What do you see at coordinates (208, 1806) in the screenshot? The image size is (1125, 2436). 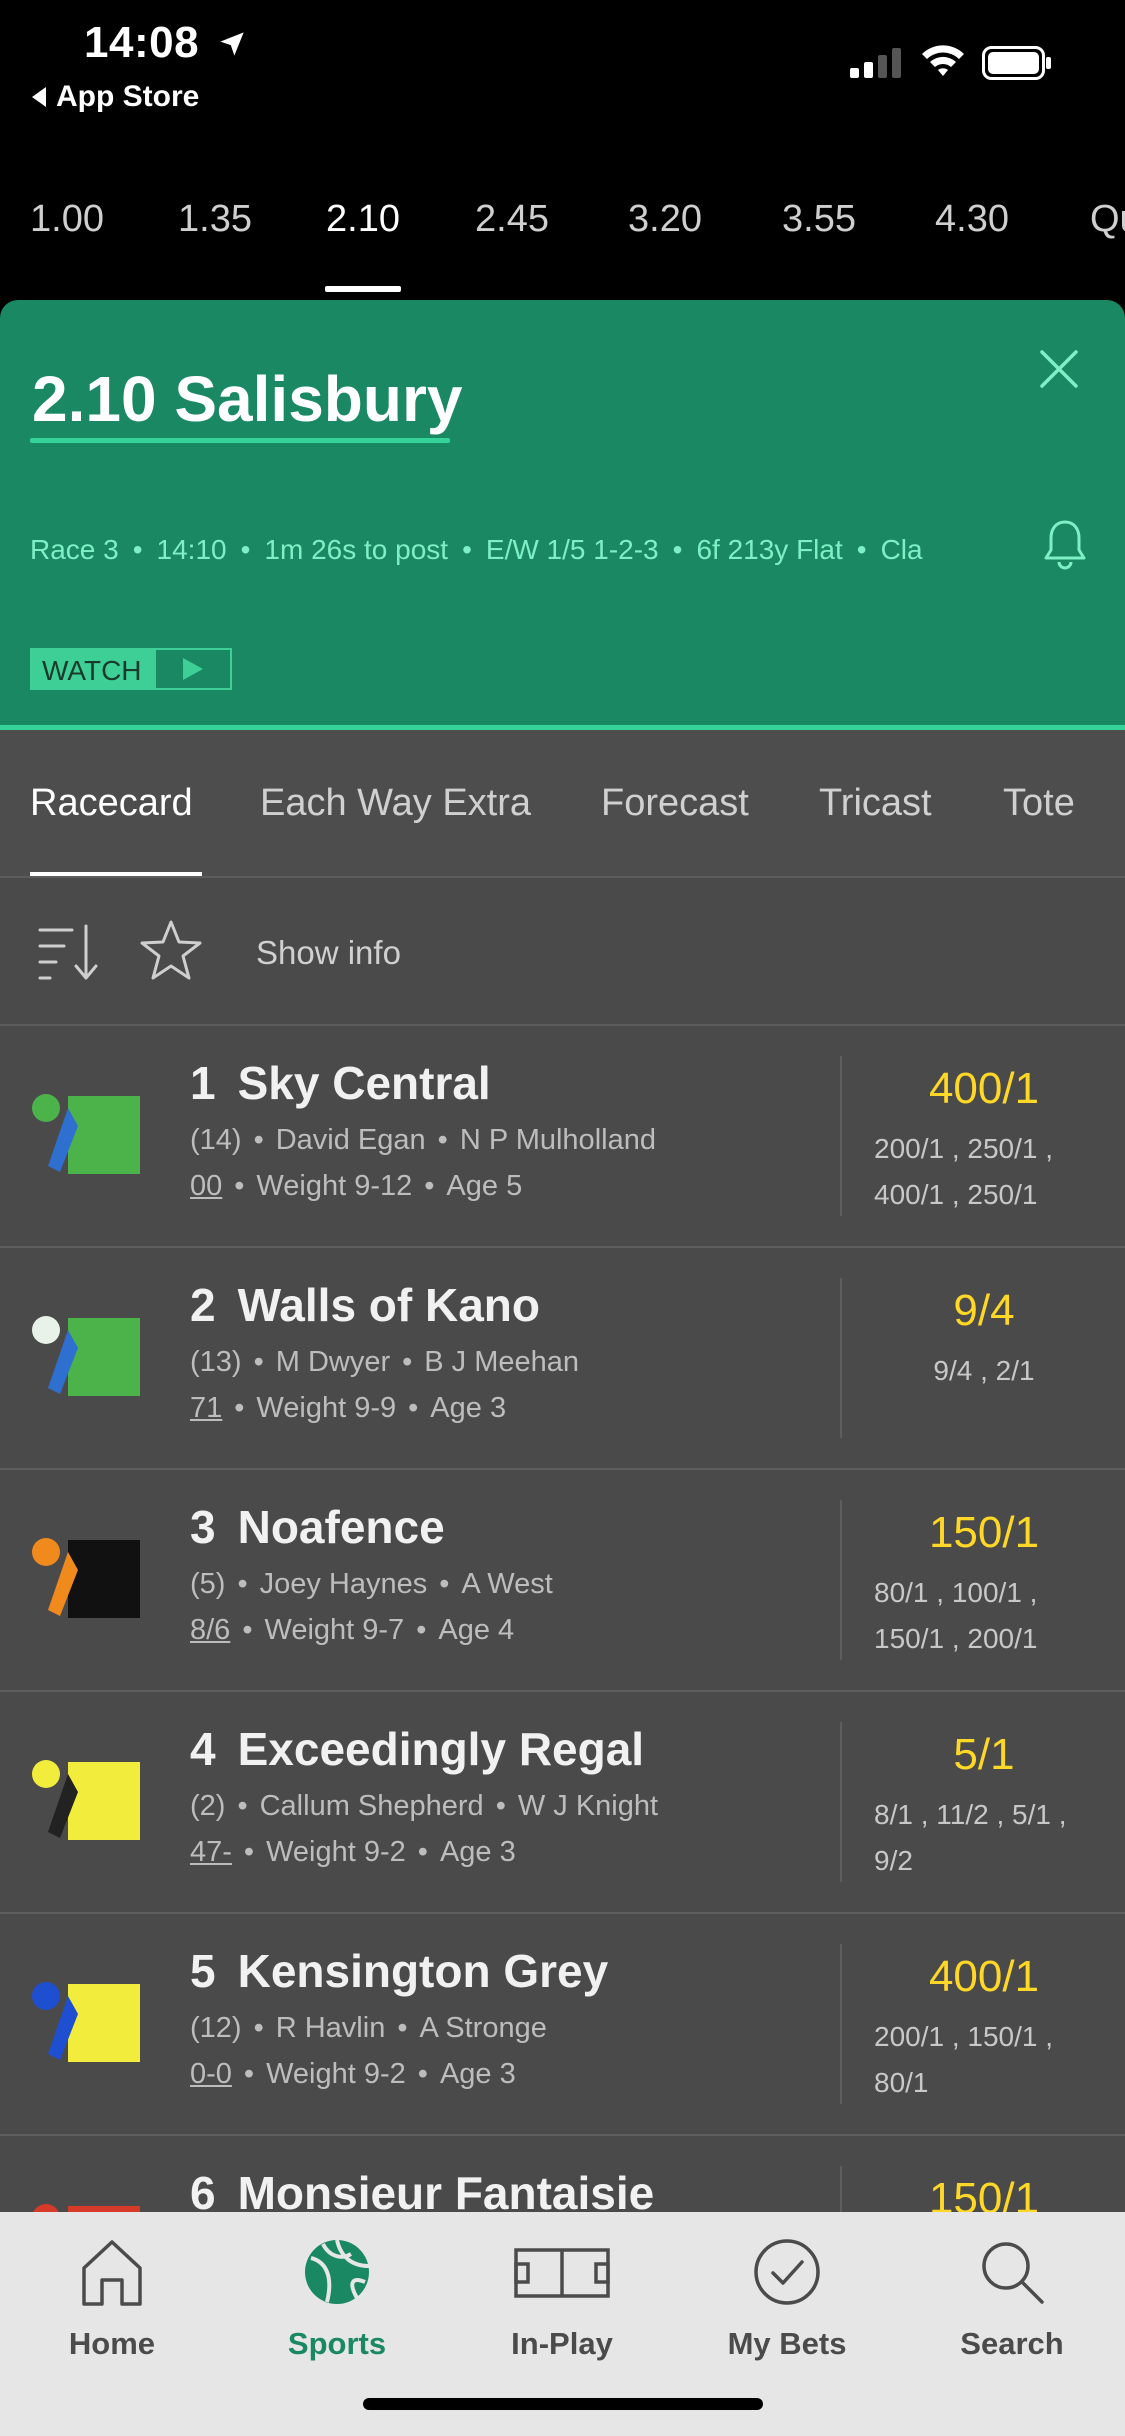 I see `runner-draw: (2)` at bounding box center [208, 1806].